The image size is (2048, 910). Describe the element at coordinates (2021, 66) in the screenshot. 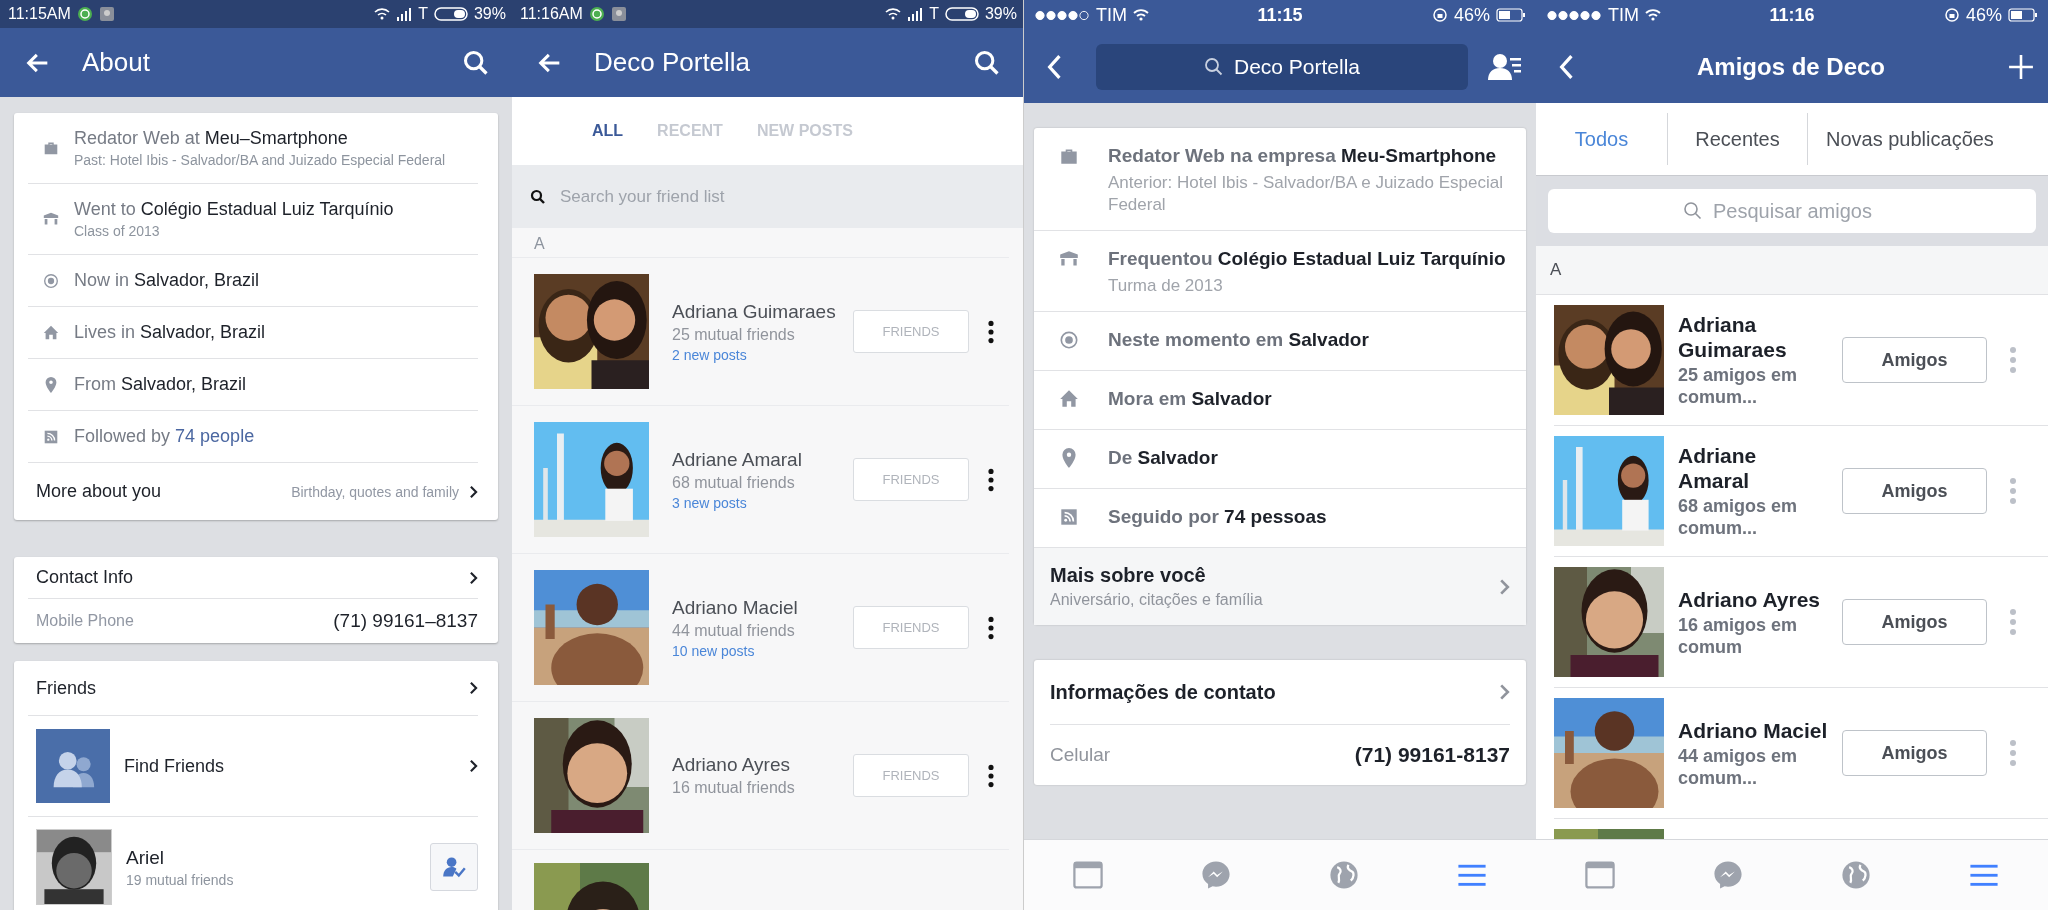

I see `plus-icon` at that location.